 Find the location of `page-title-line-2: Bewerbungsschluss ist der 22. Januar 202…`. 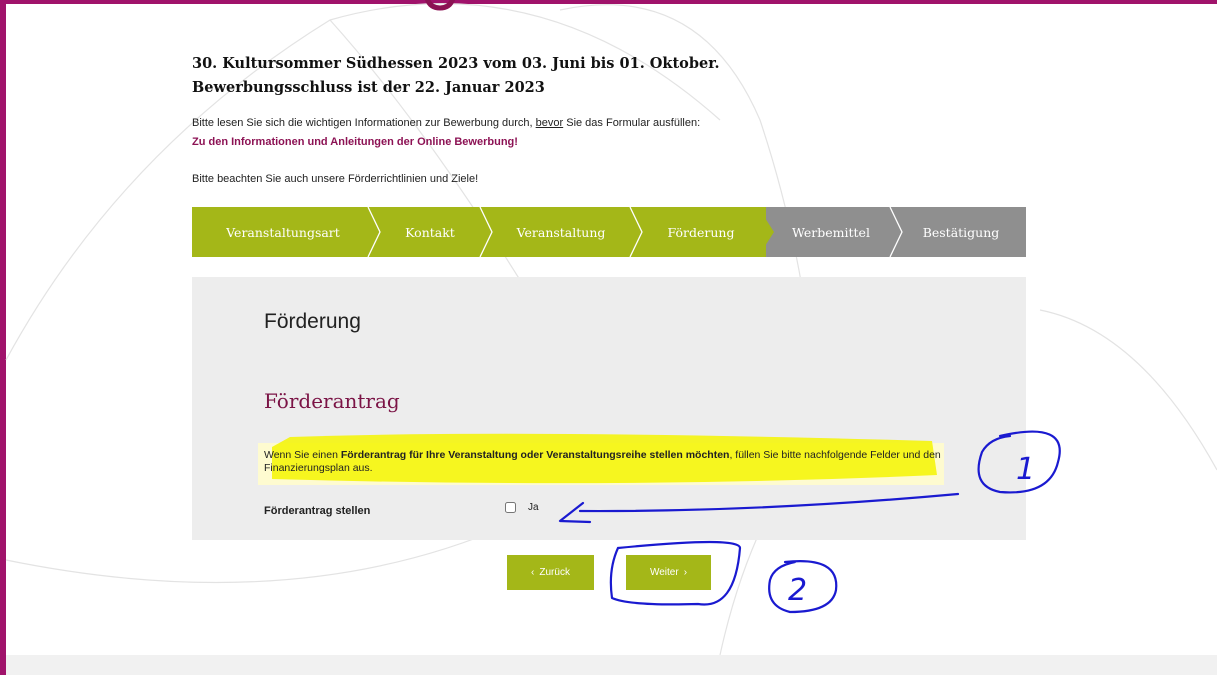

page-title-line-2: Bewerbungsschluss ist der 22. Januar 202… is located at coordinates (368, 87).